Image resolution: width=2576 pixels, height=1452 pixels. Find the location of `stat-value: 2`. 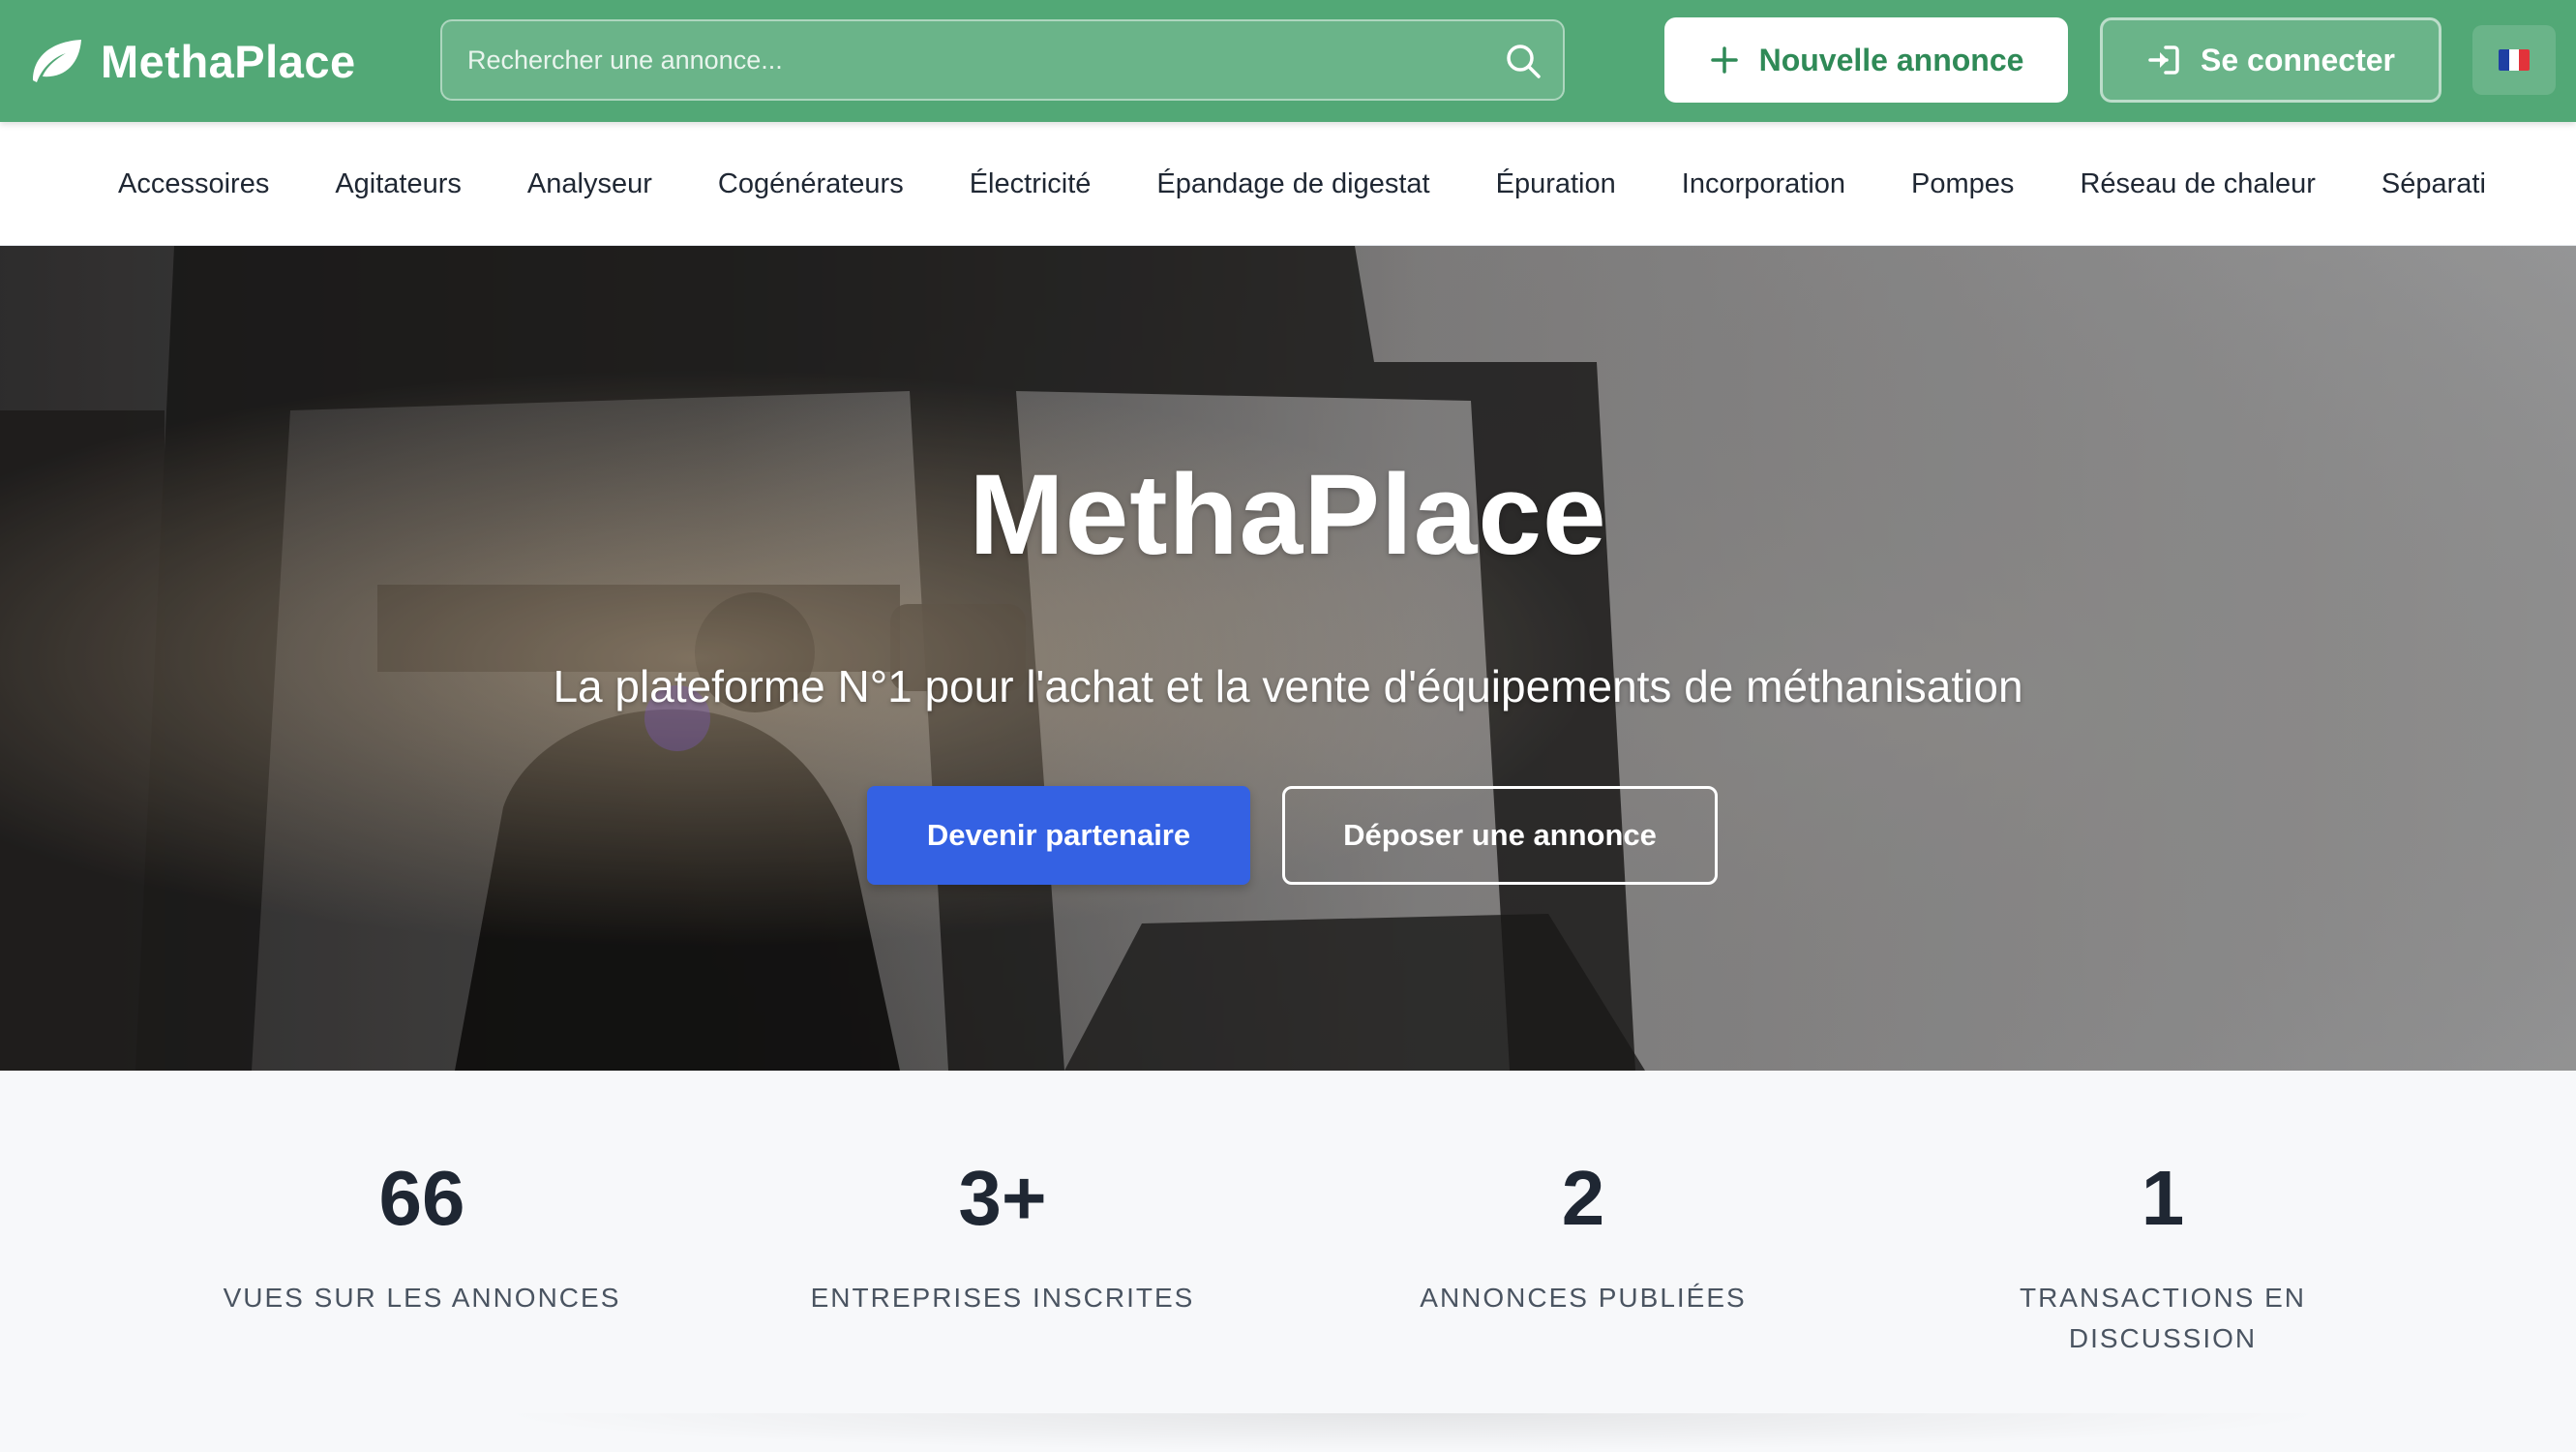

stat-value: 2 is located at coordinates (1583, 1198).